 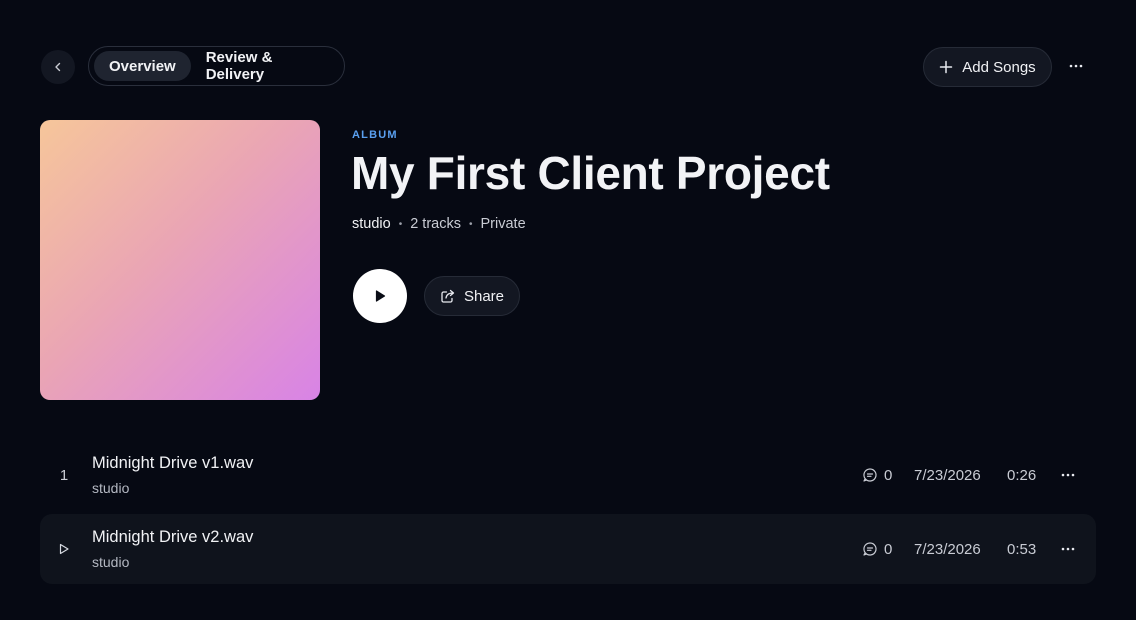 I want to click on track-number: 1, so click(x=64, y=475).